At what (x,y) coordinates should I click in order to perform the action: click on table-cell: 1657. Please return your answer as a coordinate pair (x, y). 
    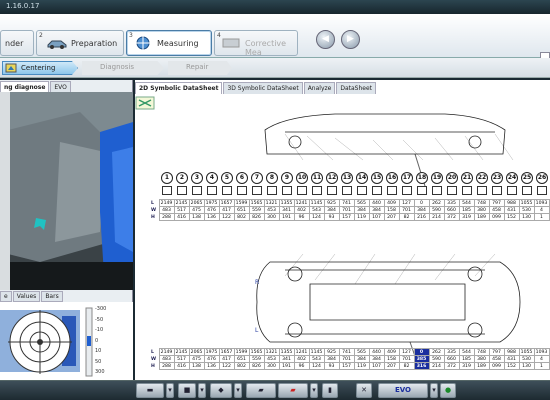
    Looking at the image, I should click on (226, 203).